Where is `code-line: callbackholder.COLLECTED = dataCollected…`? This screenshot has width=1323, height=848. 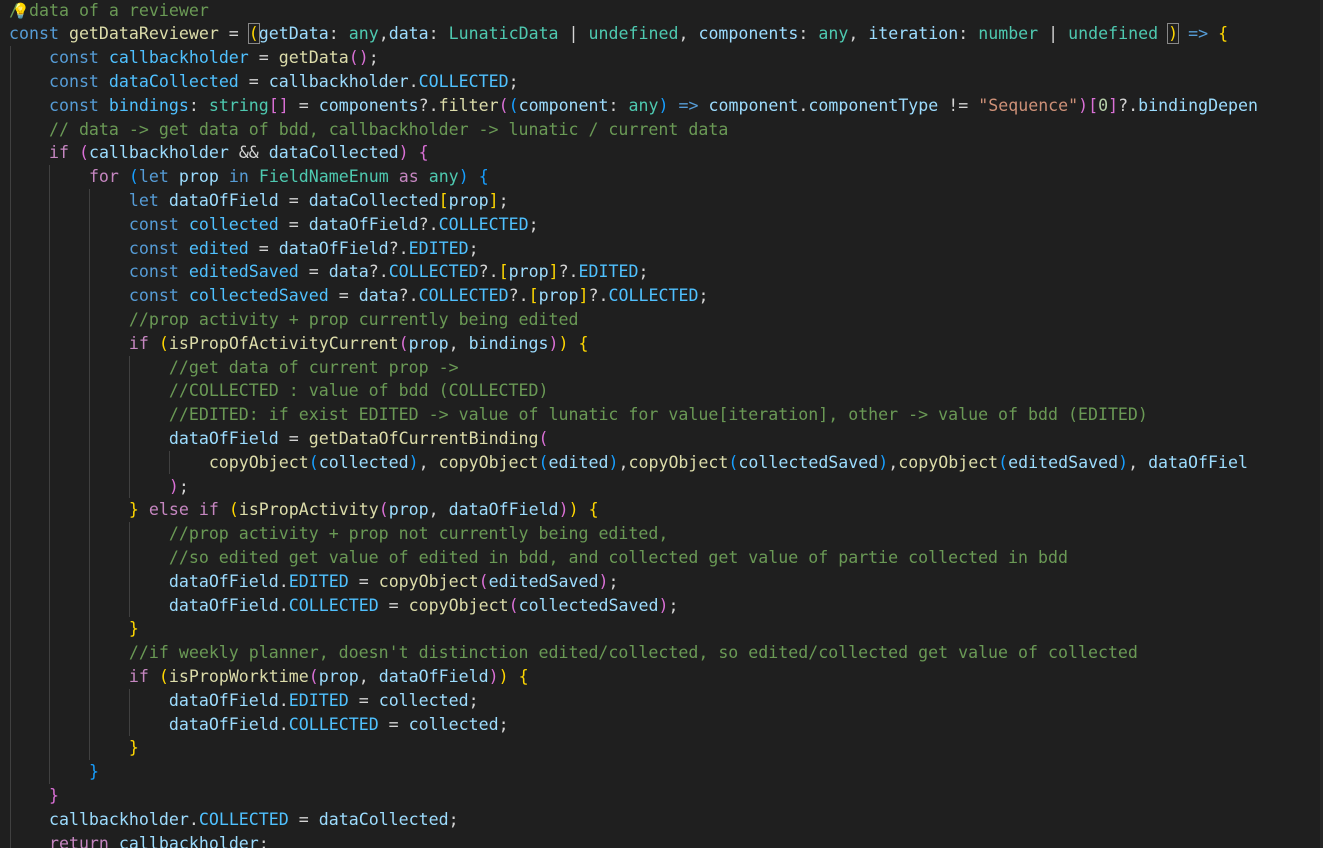
code-line: callbackholder.COLLECTED = dataCollected… is located at coordinates (666, 820).